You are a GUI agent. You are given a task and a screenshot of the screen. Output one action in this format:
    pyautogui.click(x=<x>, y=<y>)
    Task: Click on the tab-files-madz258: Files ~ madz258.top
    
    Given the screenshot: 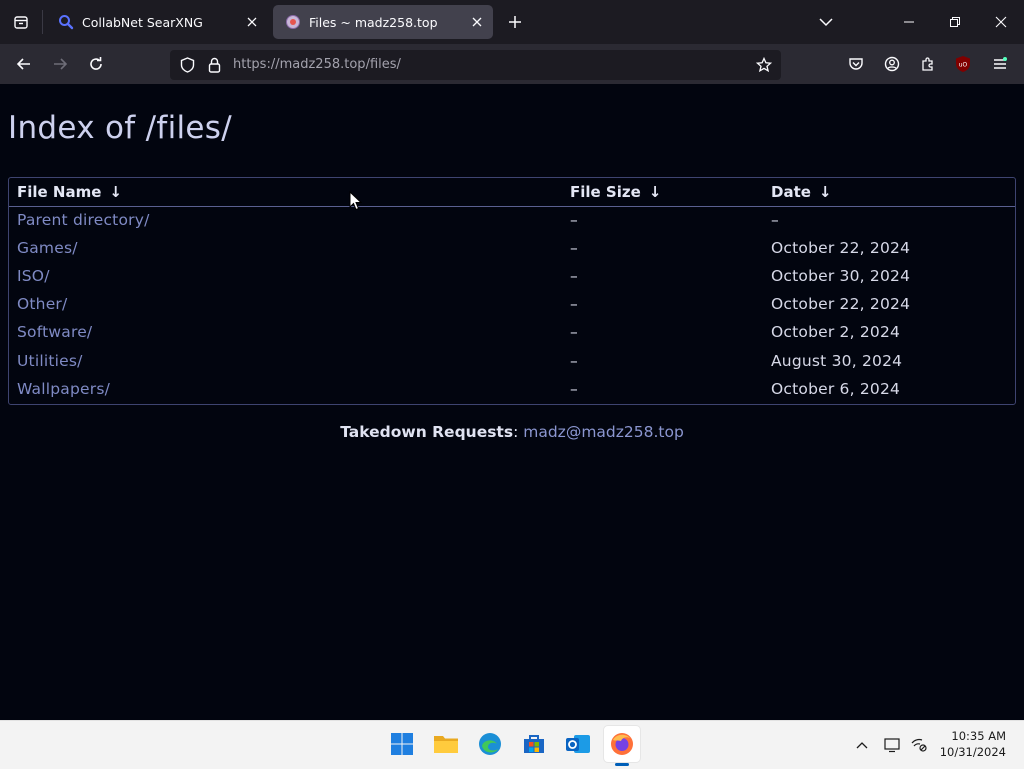 What is the action you would take?
    pyautogui.click(x=383, y=22)
    